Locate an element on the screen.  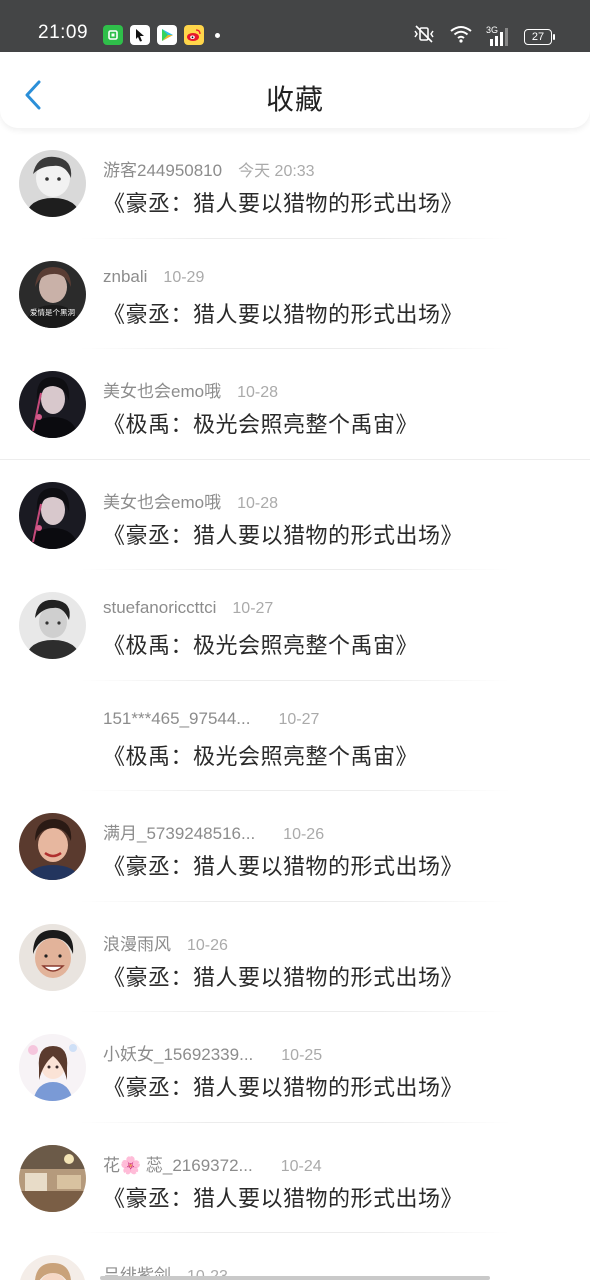
battery-level: 27 is located at coordinates (538, 36).